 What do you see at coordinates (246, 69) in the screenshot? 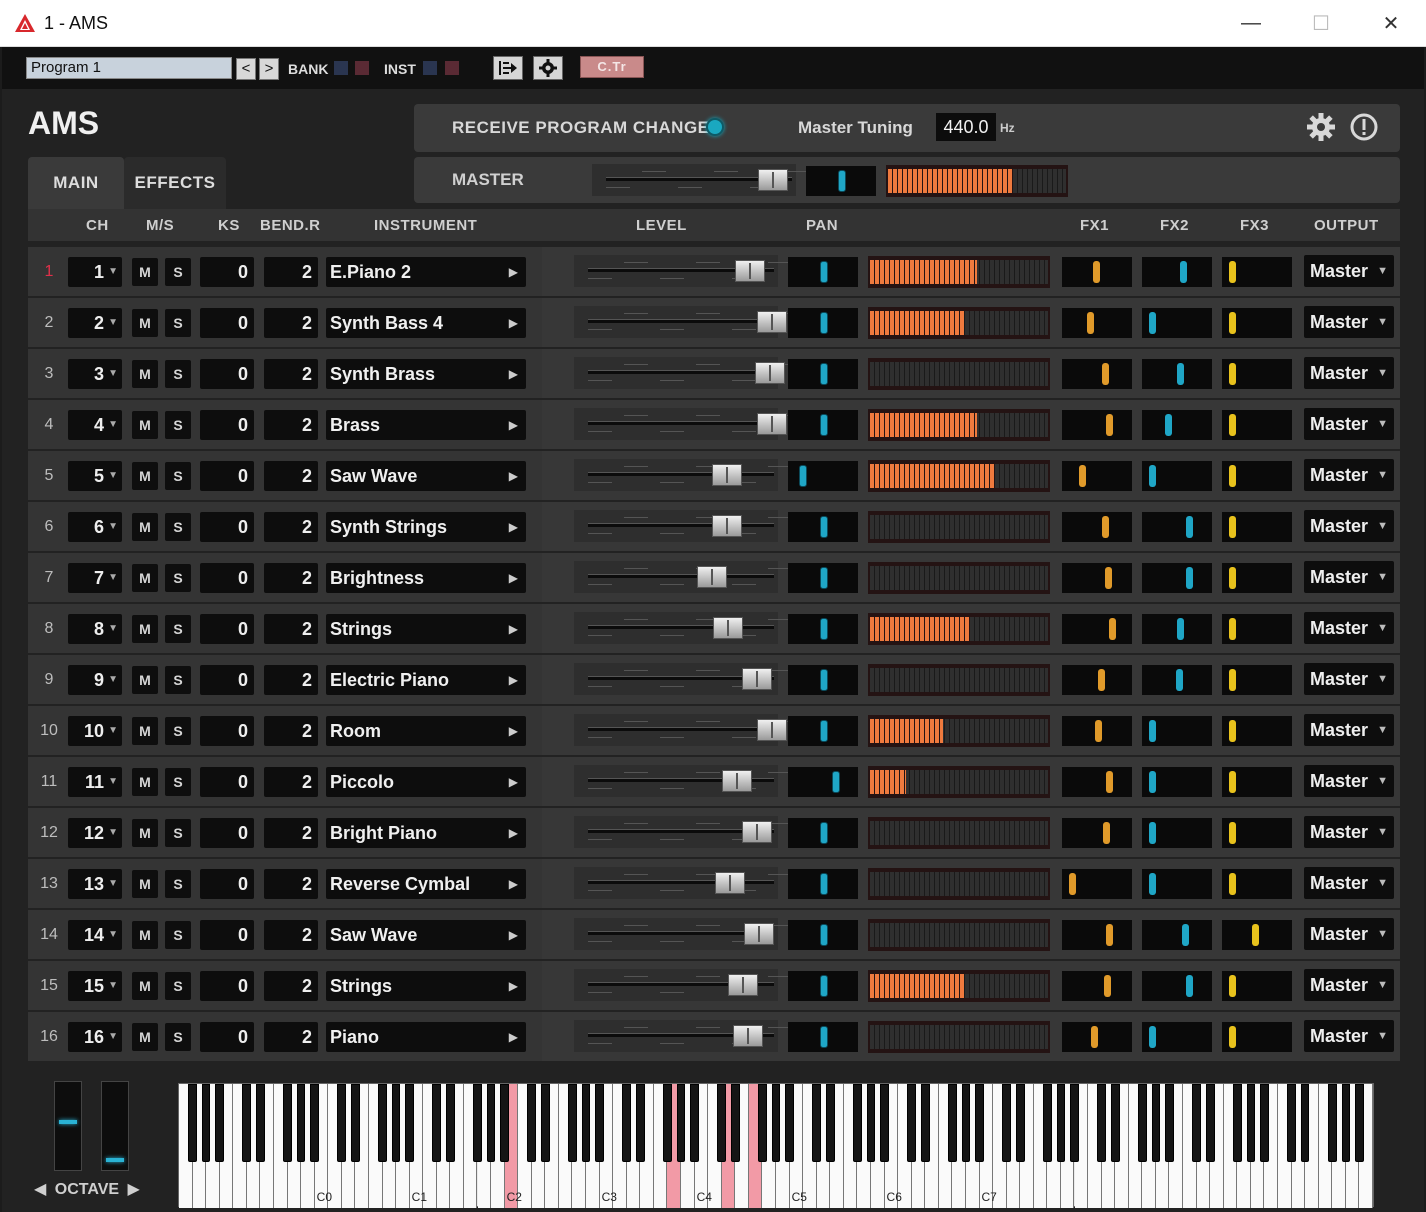
I see `prev-program-button: <` at bounding box center [246, 69].